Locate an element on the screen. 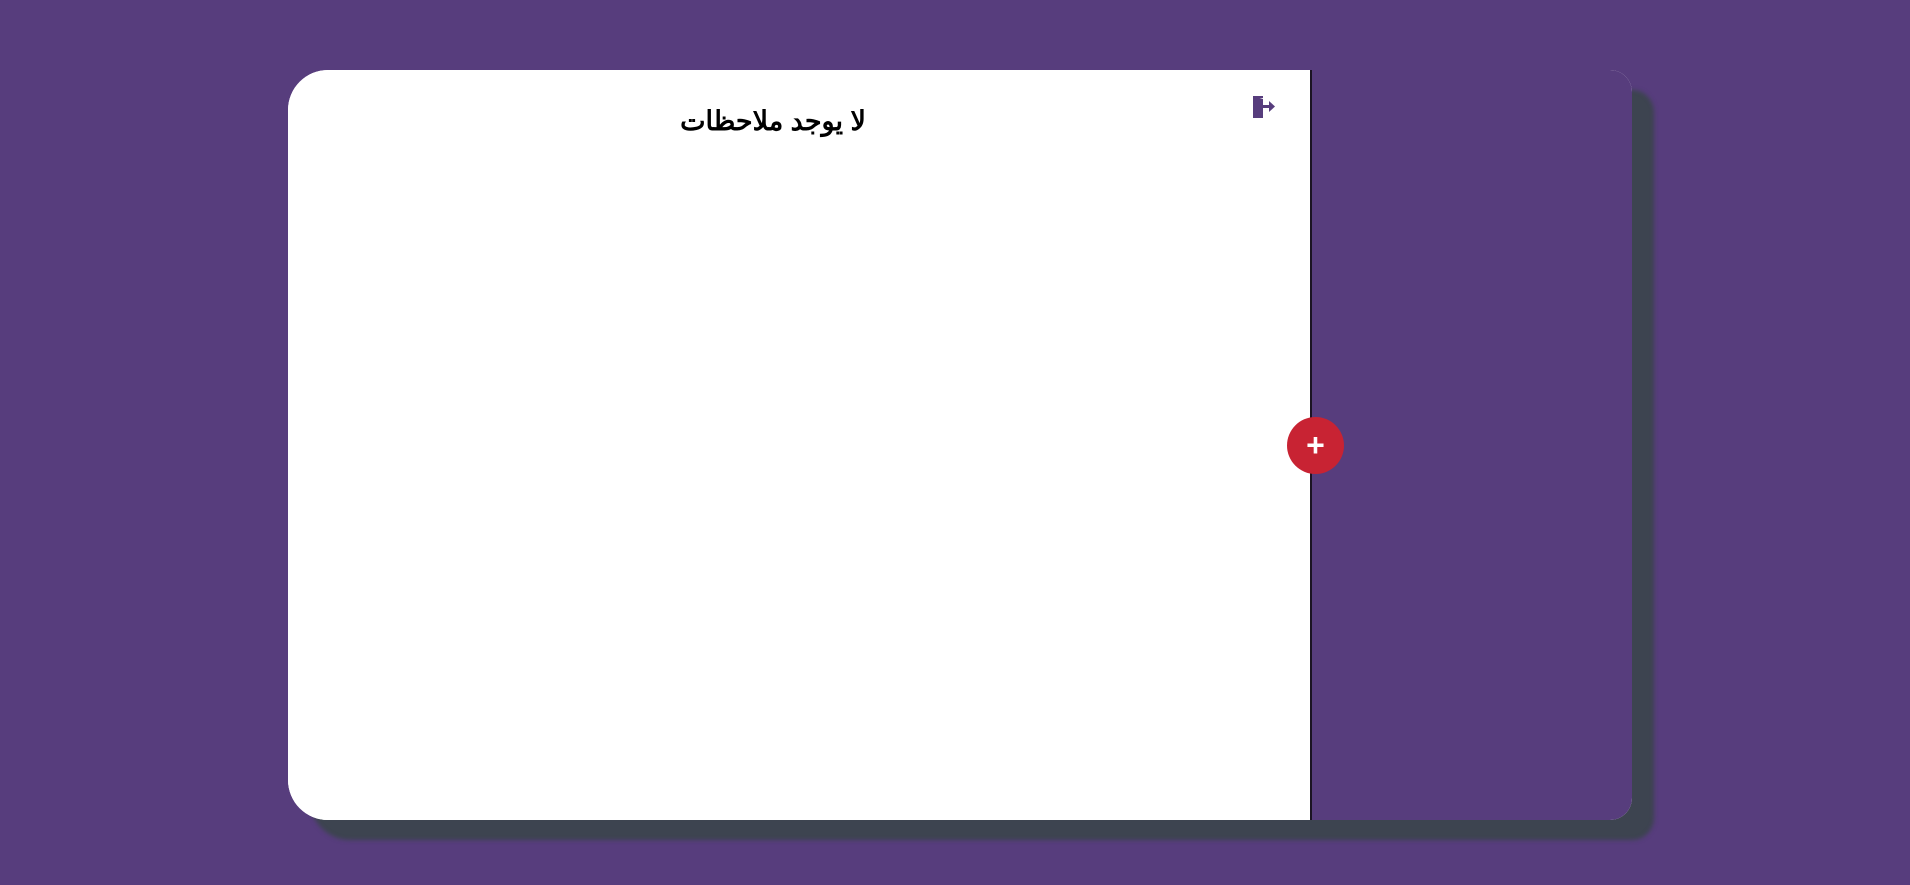 The height and width of the screenshot is (885, 1910). logout-icon is located at coordinates (1264, 107).